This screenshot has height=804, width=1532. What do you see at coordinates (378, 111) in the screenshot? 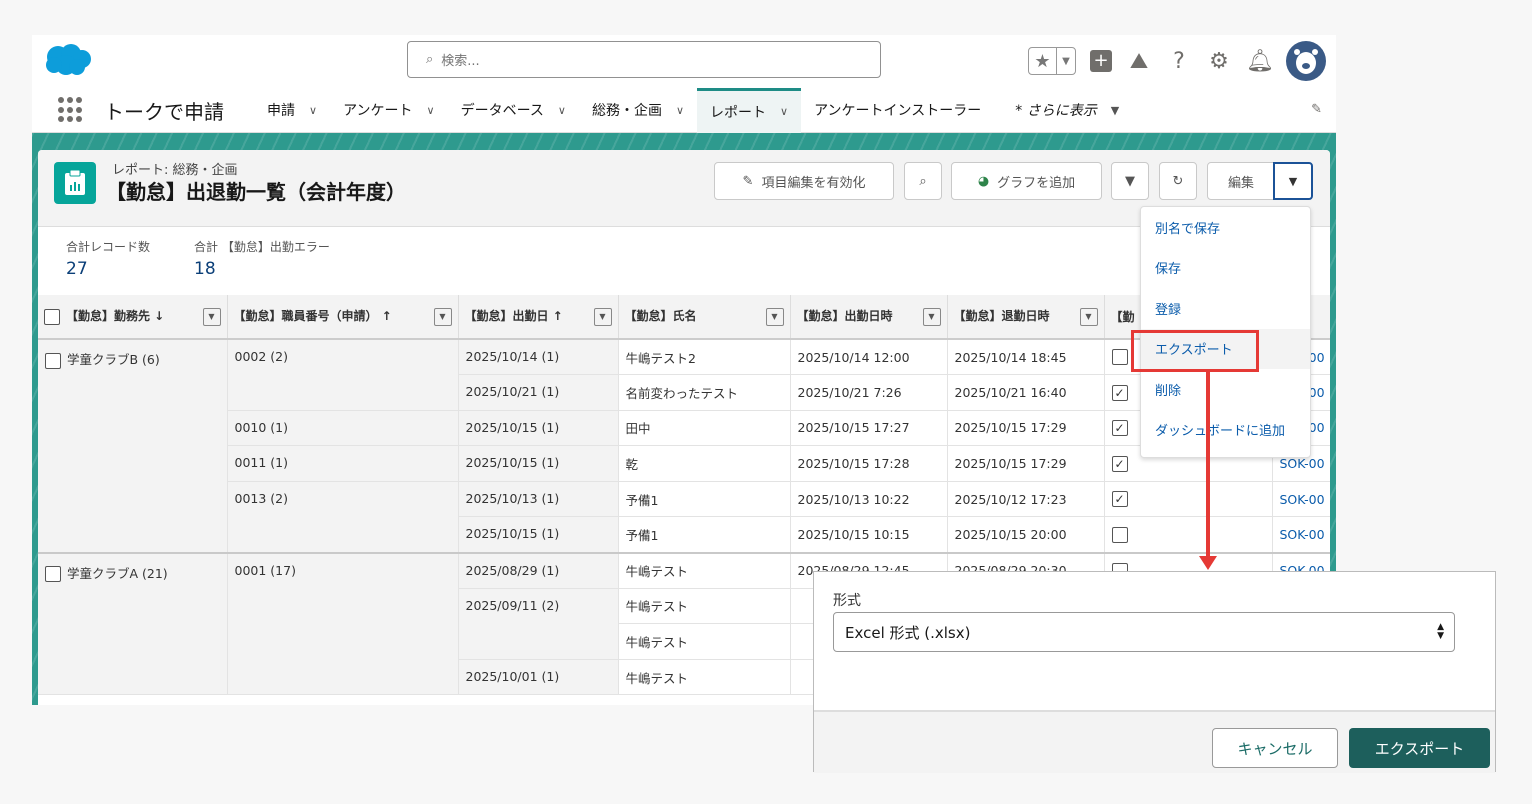
I see `nav-tab-label: アンケート` at bounding box center [378, 111].